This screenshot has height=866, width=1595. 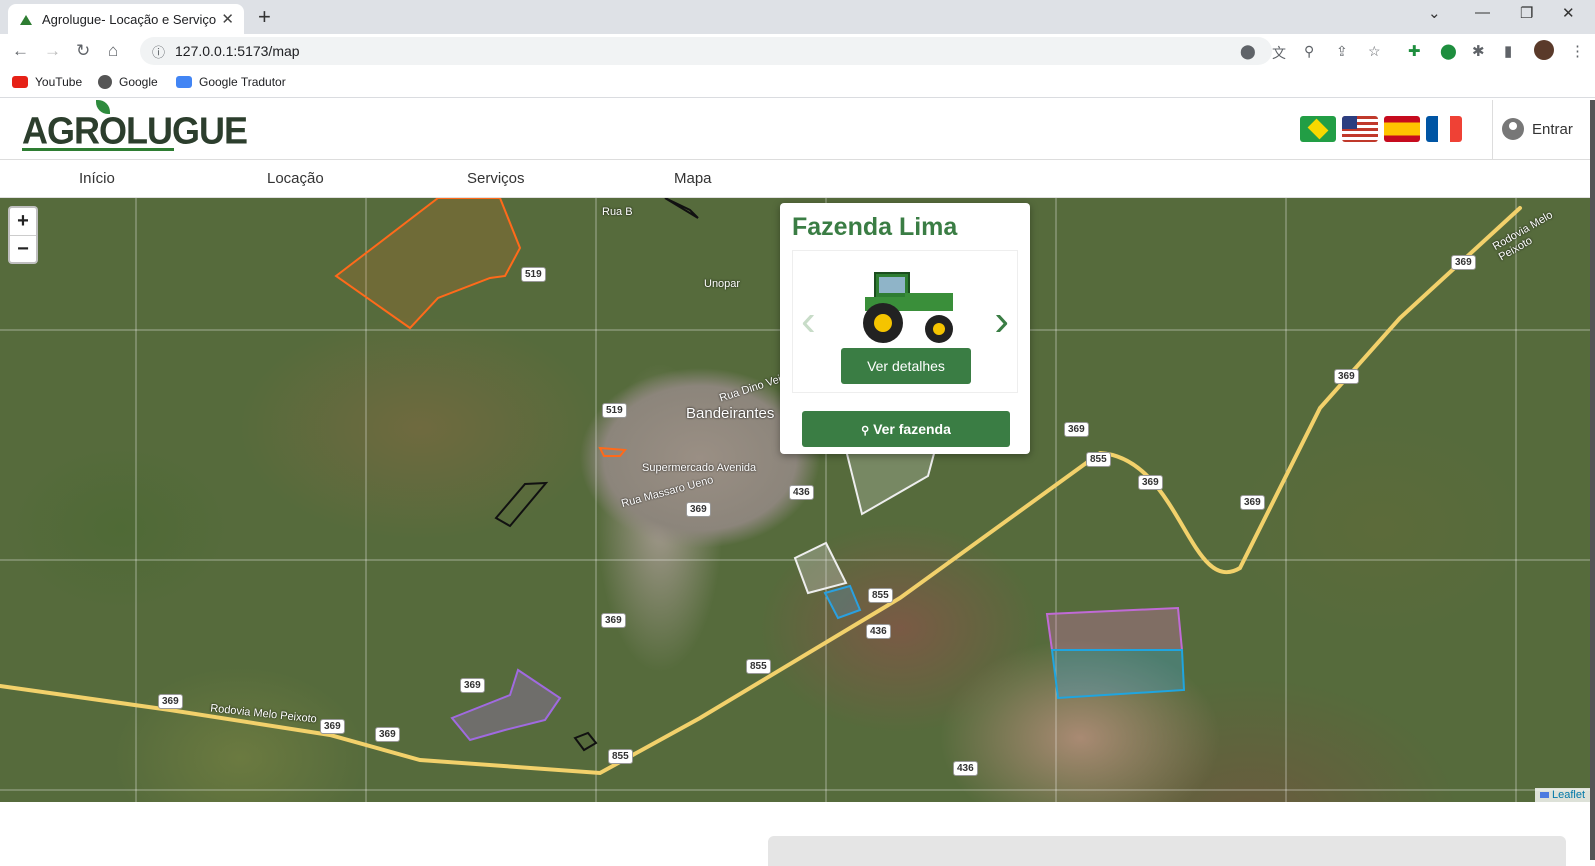 What do you see at coordinates (1402, 129) in the screenshot?
I see `flag-spain-icon` at bounding box center [1402, 129].